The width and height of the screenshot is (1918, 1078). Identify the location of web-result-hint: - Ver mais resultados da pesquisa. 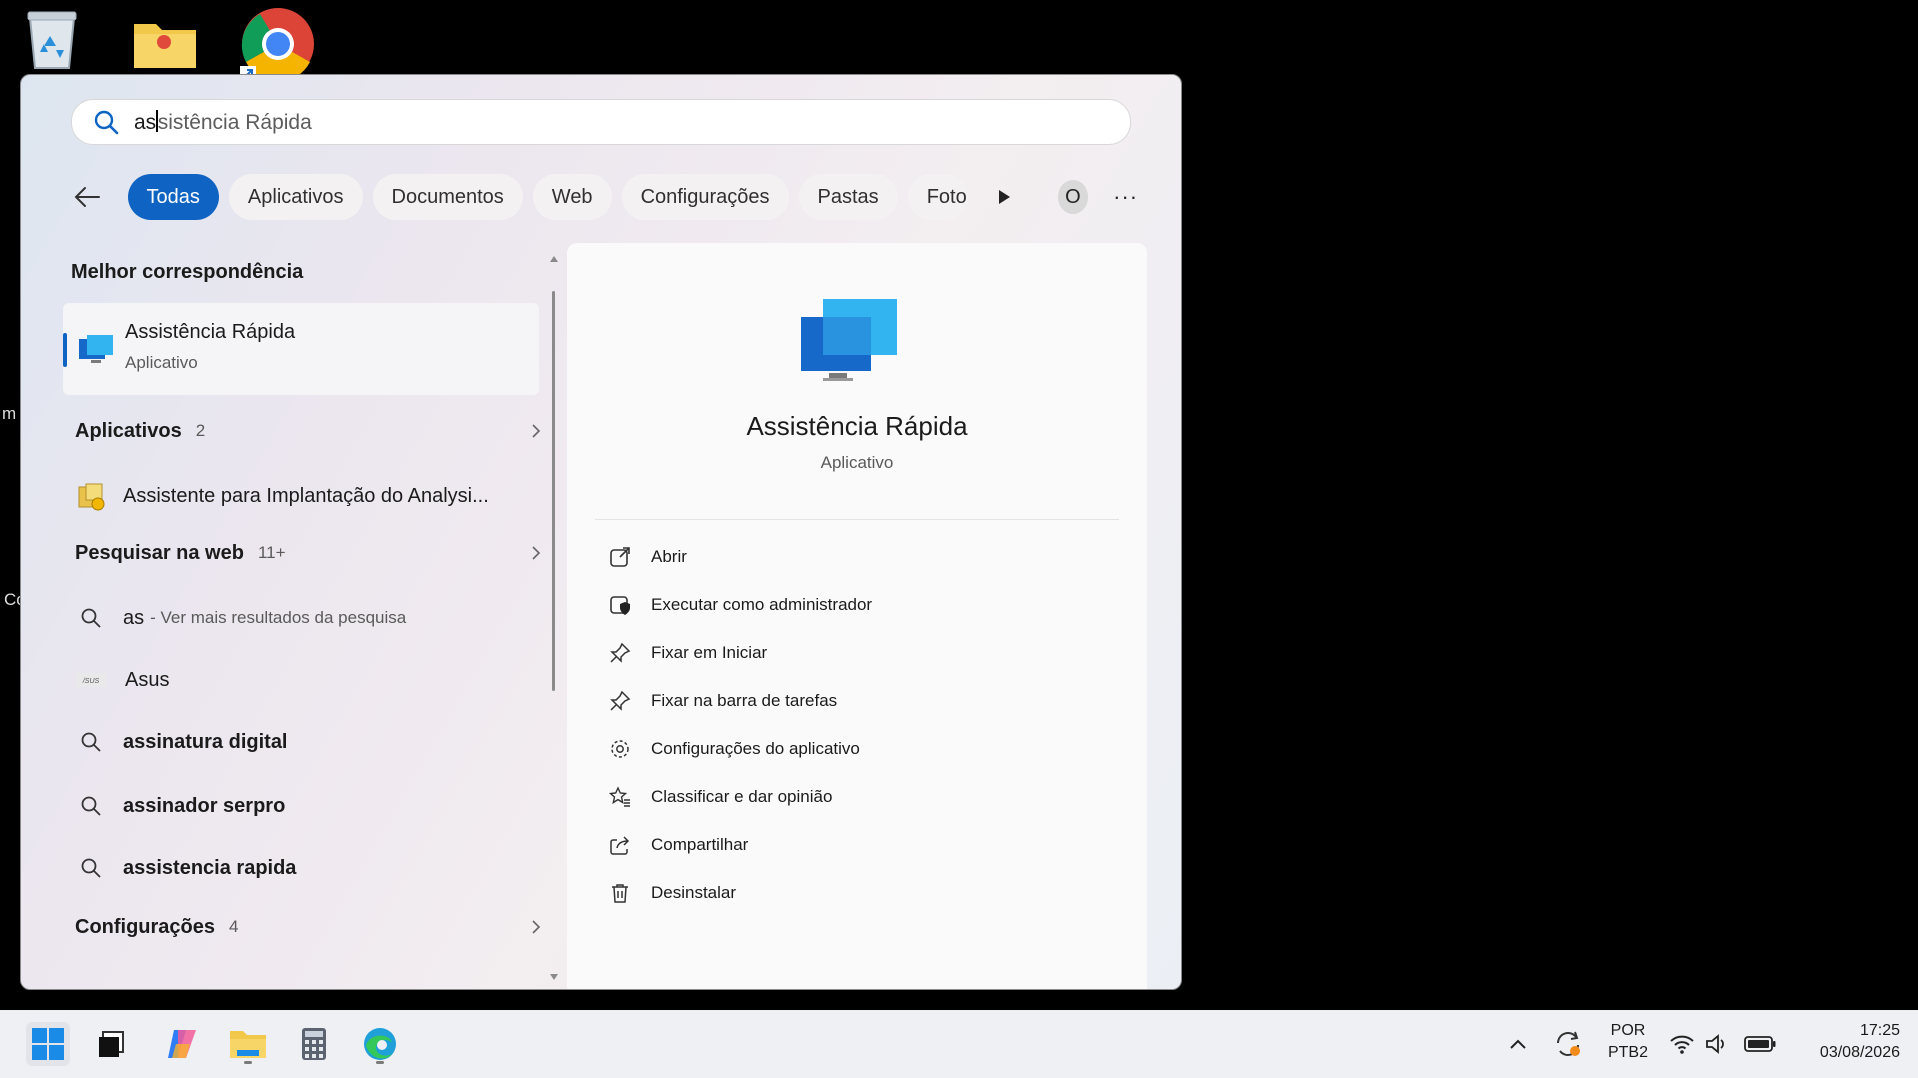
(278, 617).